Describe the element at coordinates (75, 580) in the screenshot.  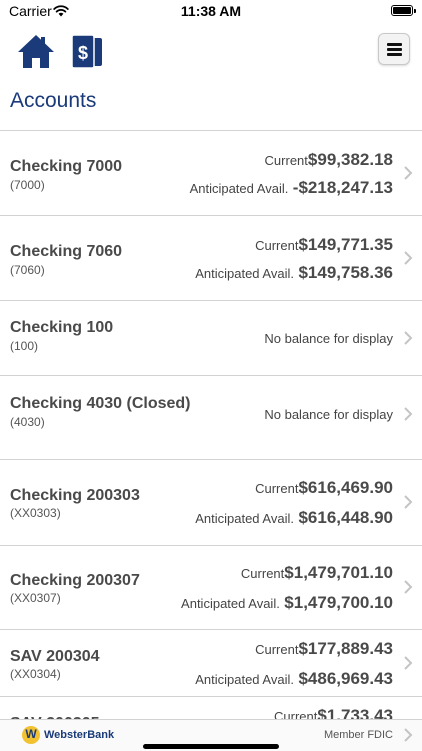
I see `account-name: Checking 200307` at that location.